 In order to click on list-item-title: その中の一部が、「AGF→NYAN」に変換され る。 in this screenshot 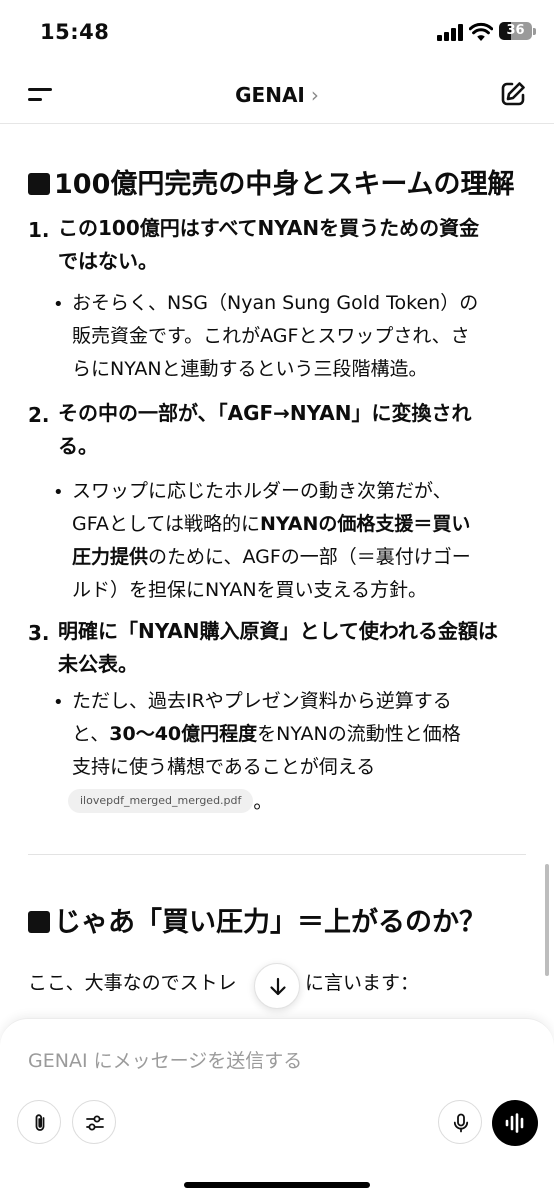, I will do `click(265, 429)`.